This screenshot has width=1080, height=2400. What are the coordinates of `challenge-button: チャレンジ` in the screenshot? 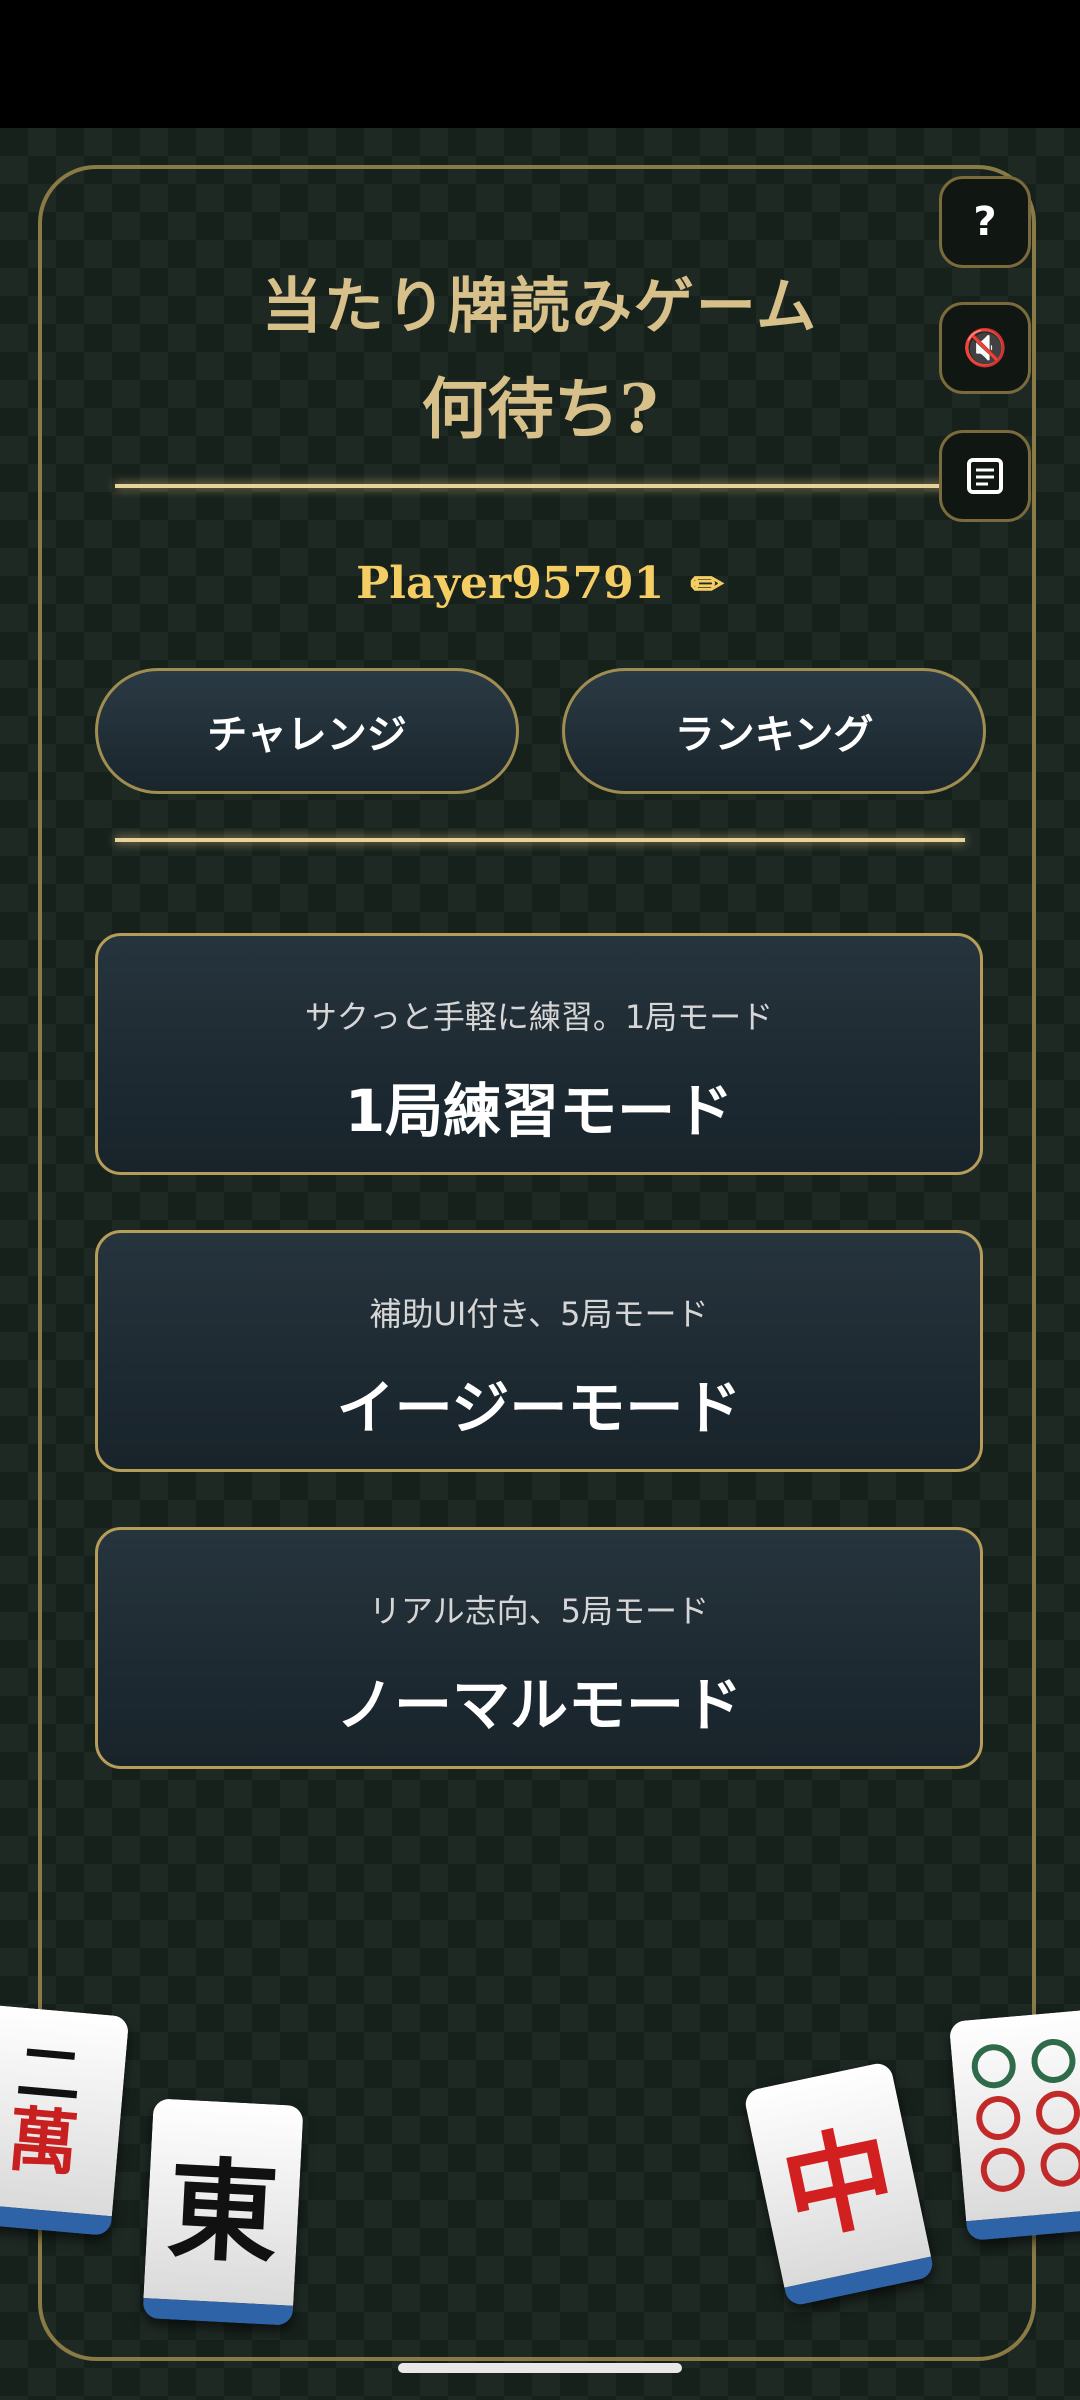 It's located at (307, 731).